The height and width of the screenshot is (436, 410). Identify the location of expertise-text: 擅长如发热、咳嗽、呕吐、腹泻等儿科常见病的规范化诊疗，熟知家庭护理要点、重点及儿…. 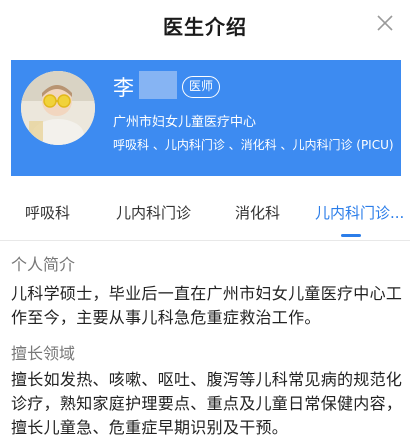
(207, 403).